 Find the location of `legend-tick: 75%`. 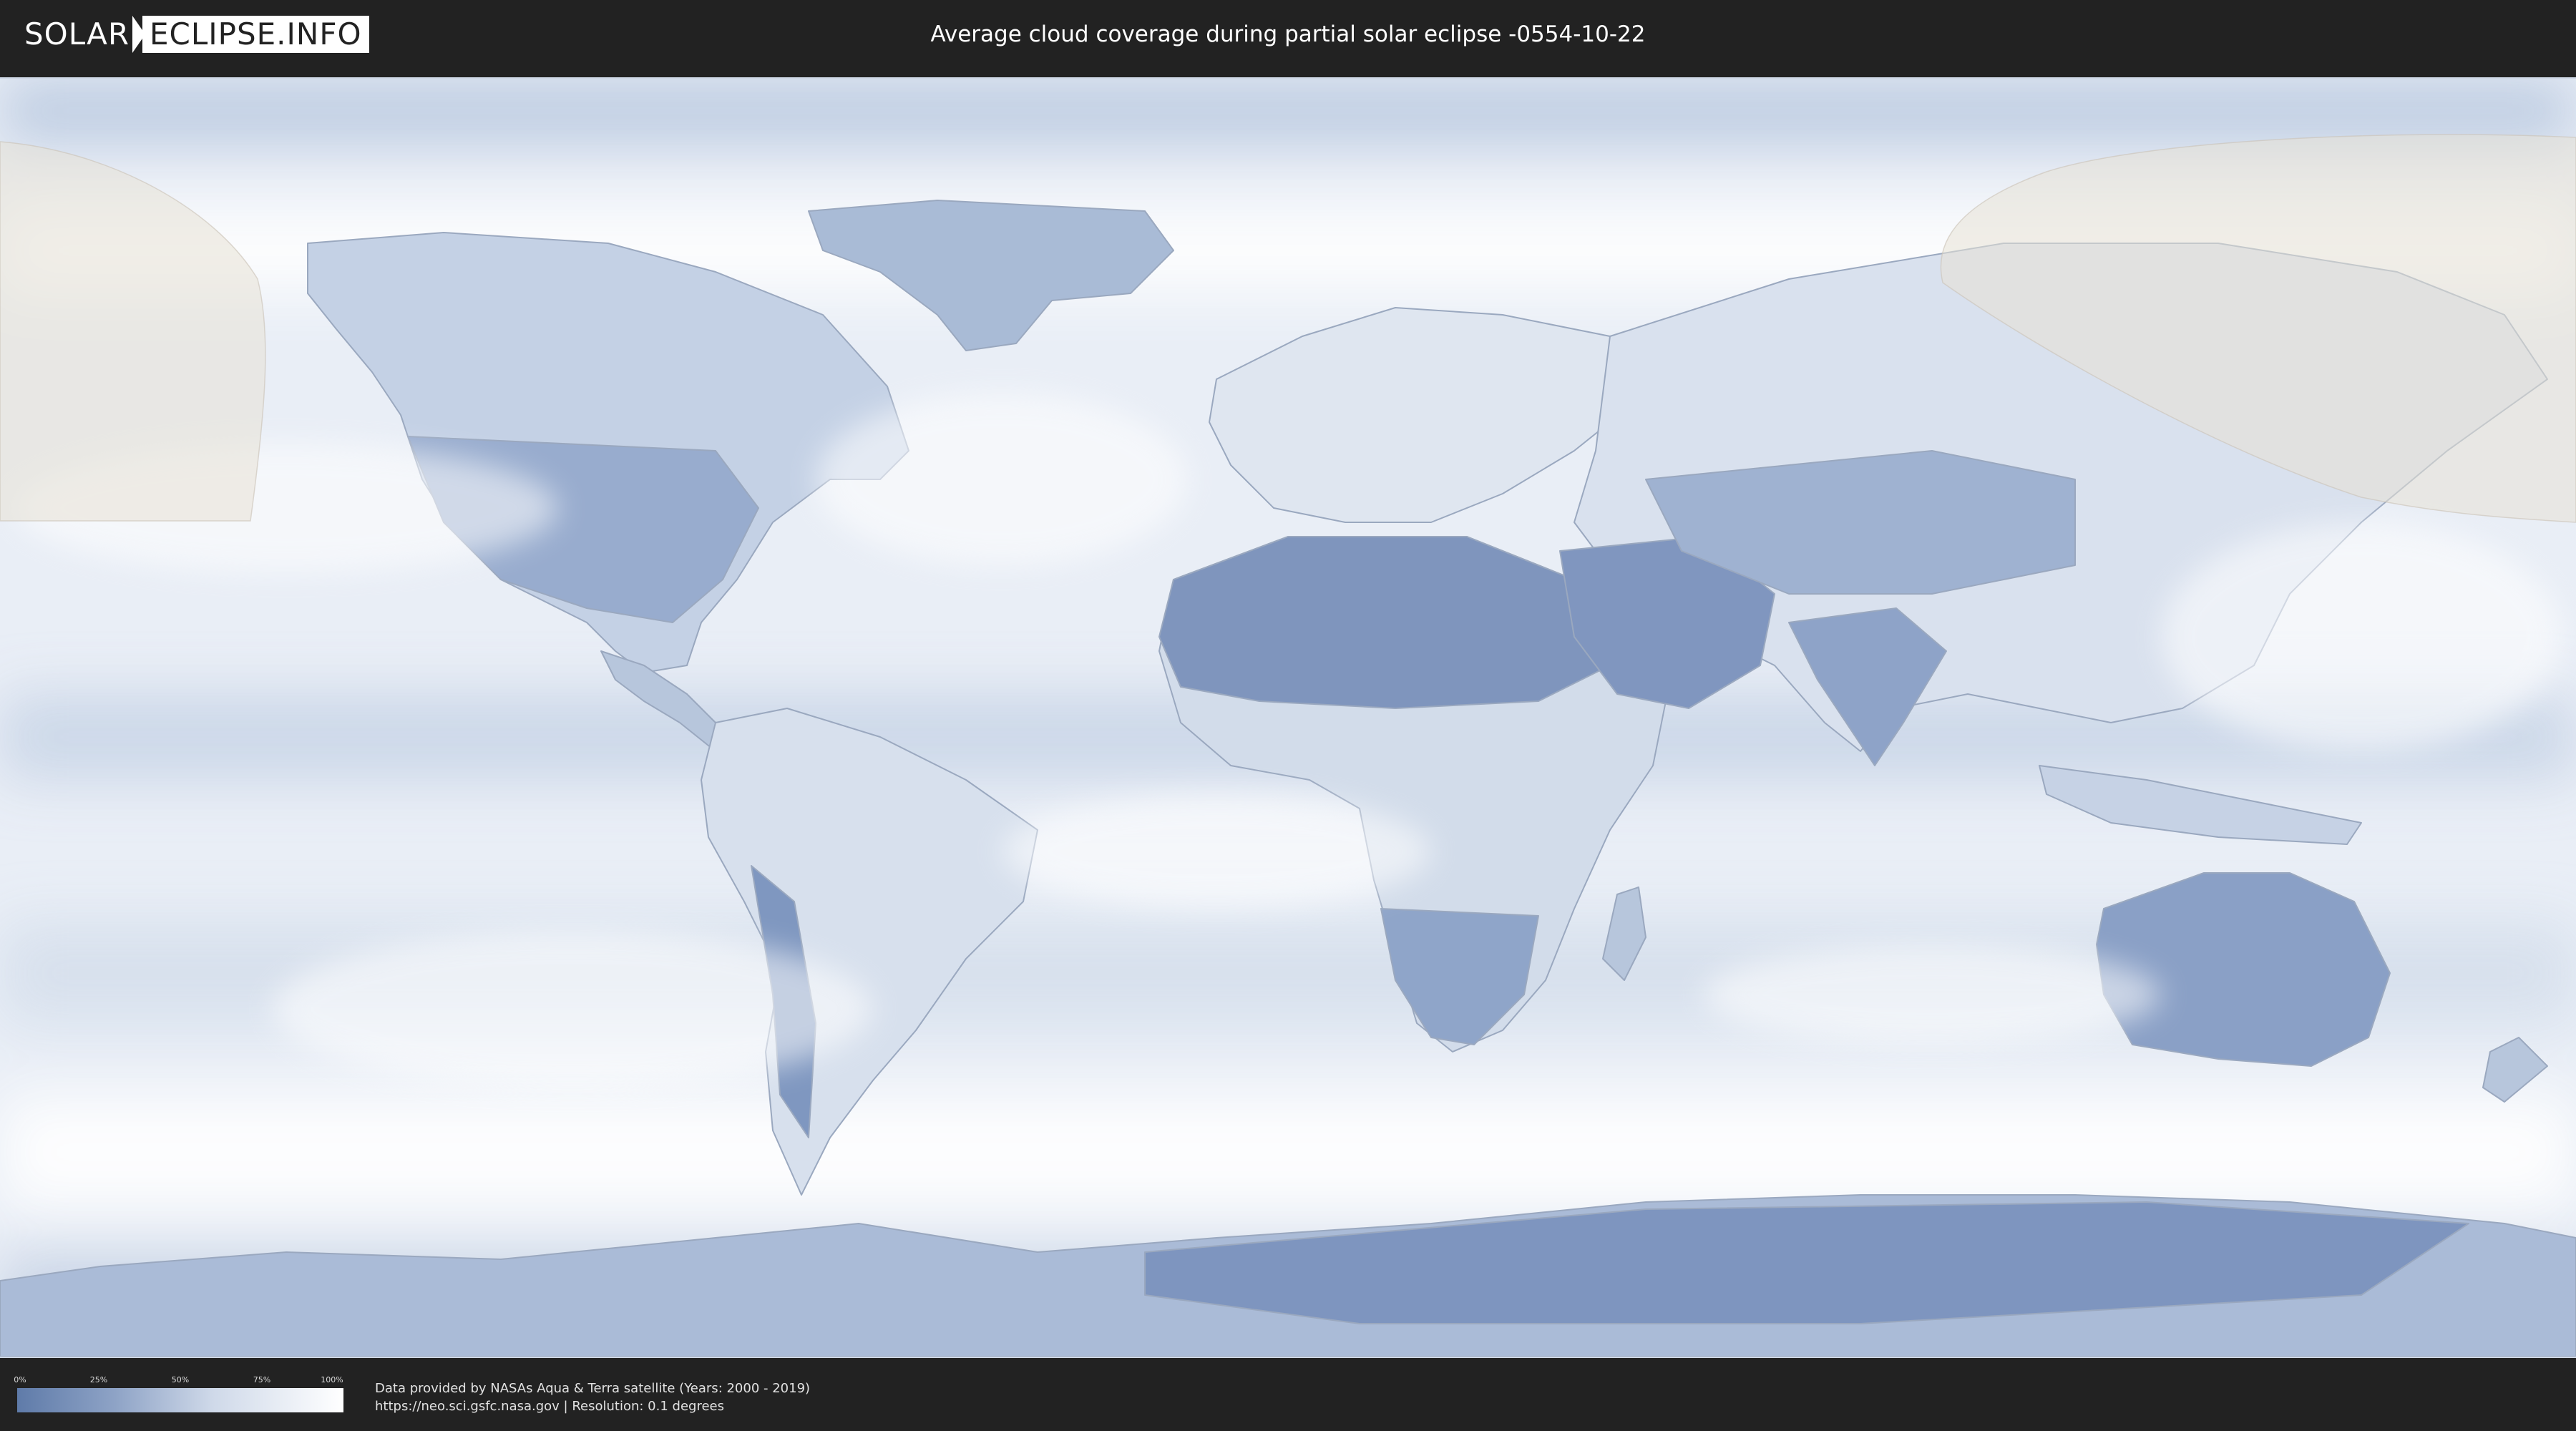

legend-tick: 75% is located at coordinates (262, 1379).